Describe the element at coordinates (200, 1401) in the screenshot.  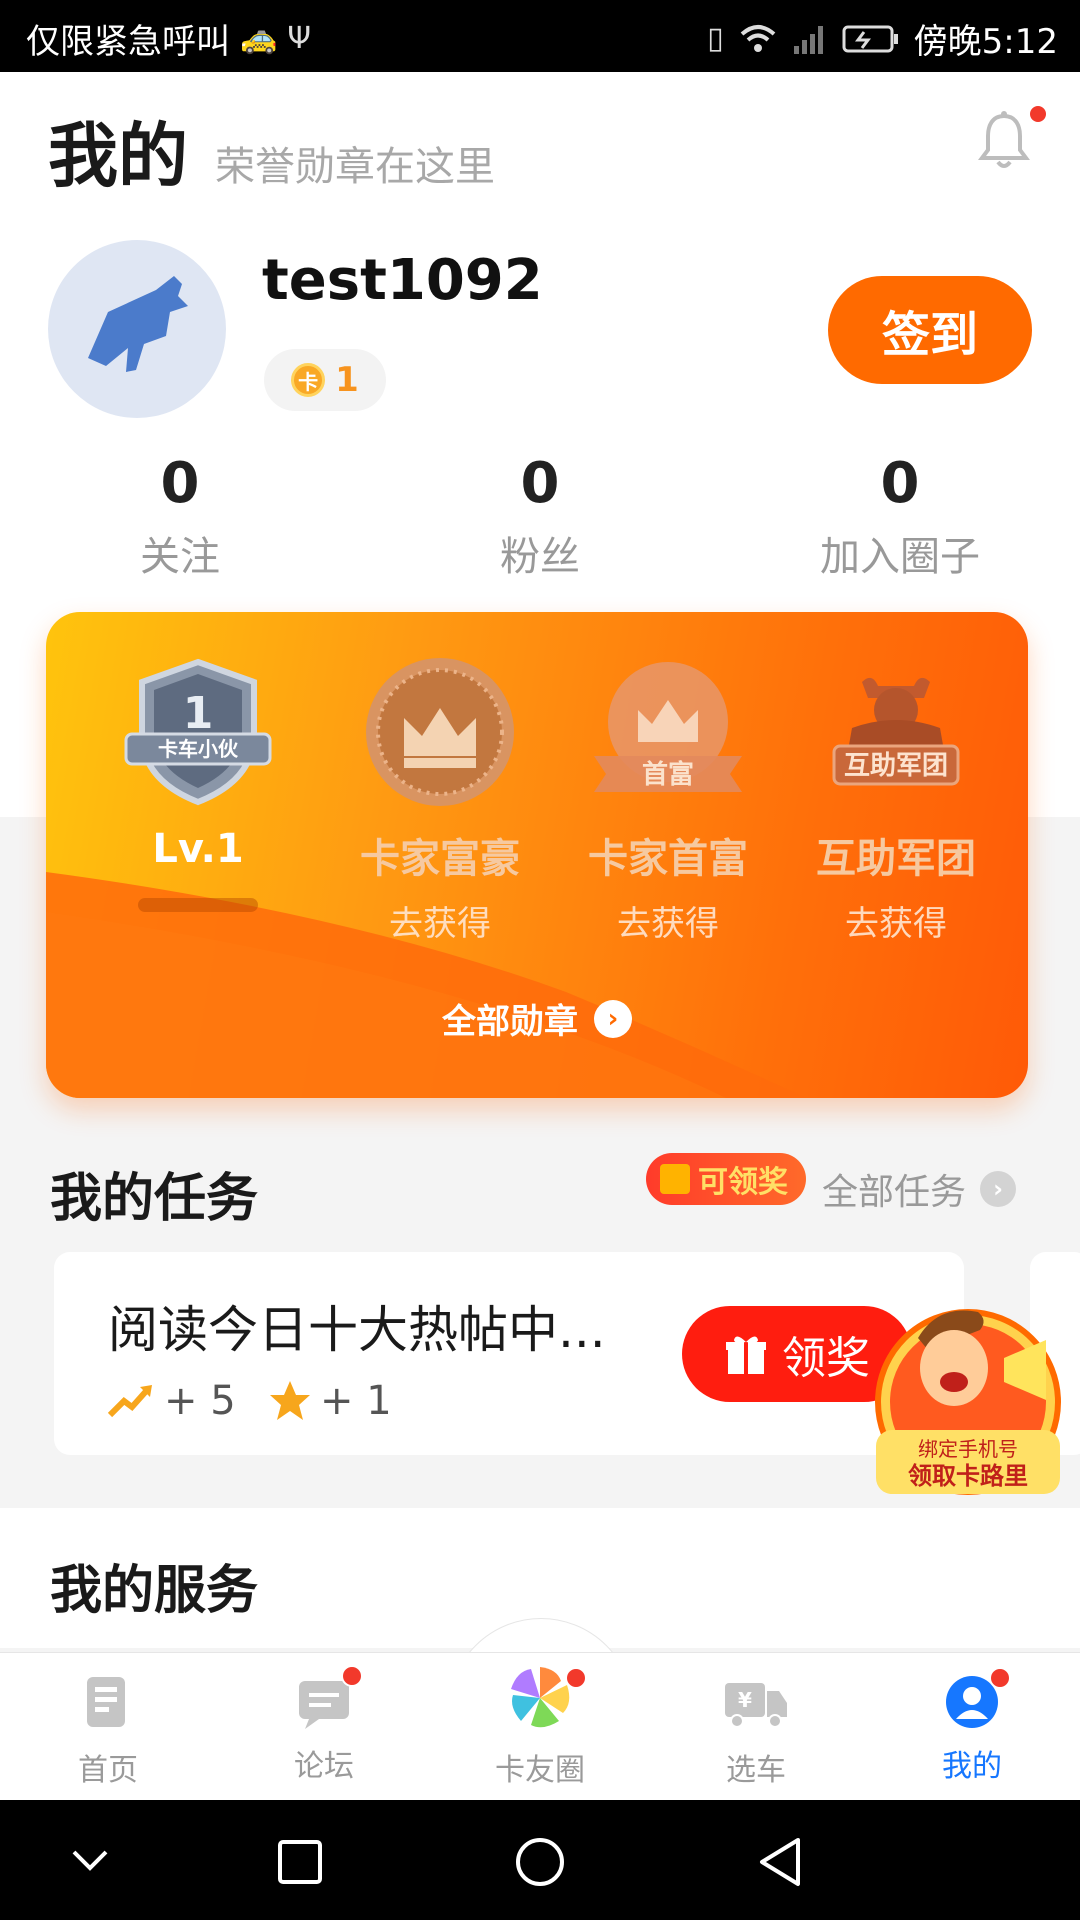
I see `reward-points-value: + 5` at that location.